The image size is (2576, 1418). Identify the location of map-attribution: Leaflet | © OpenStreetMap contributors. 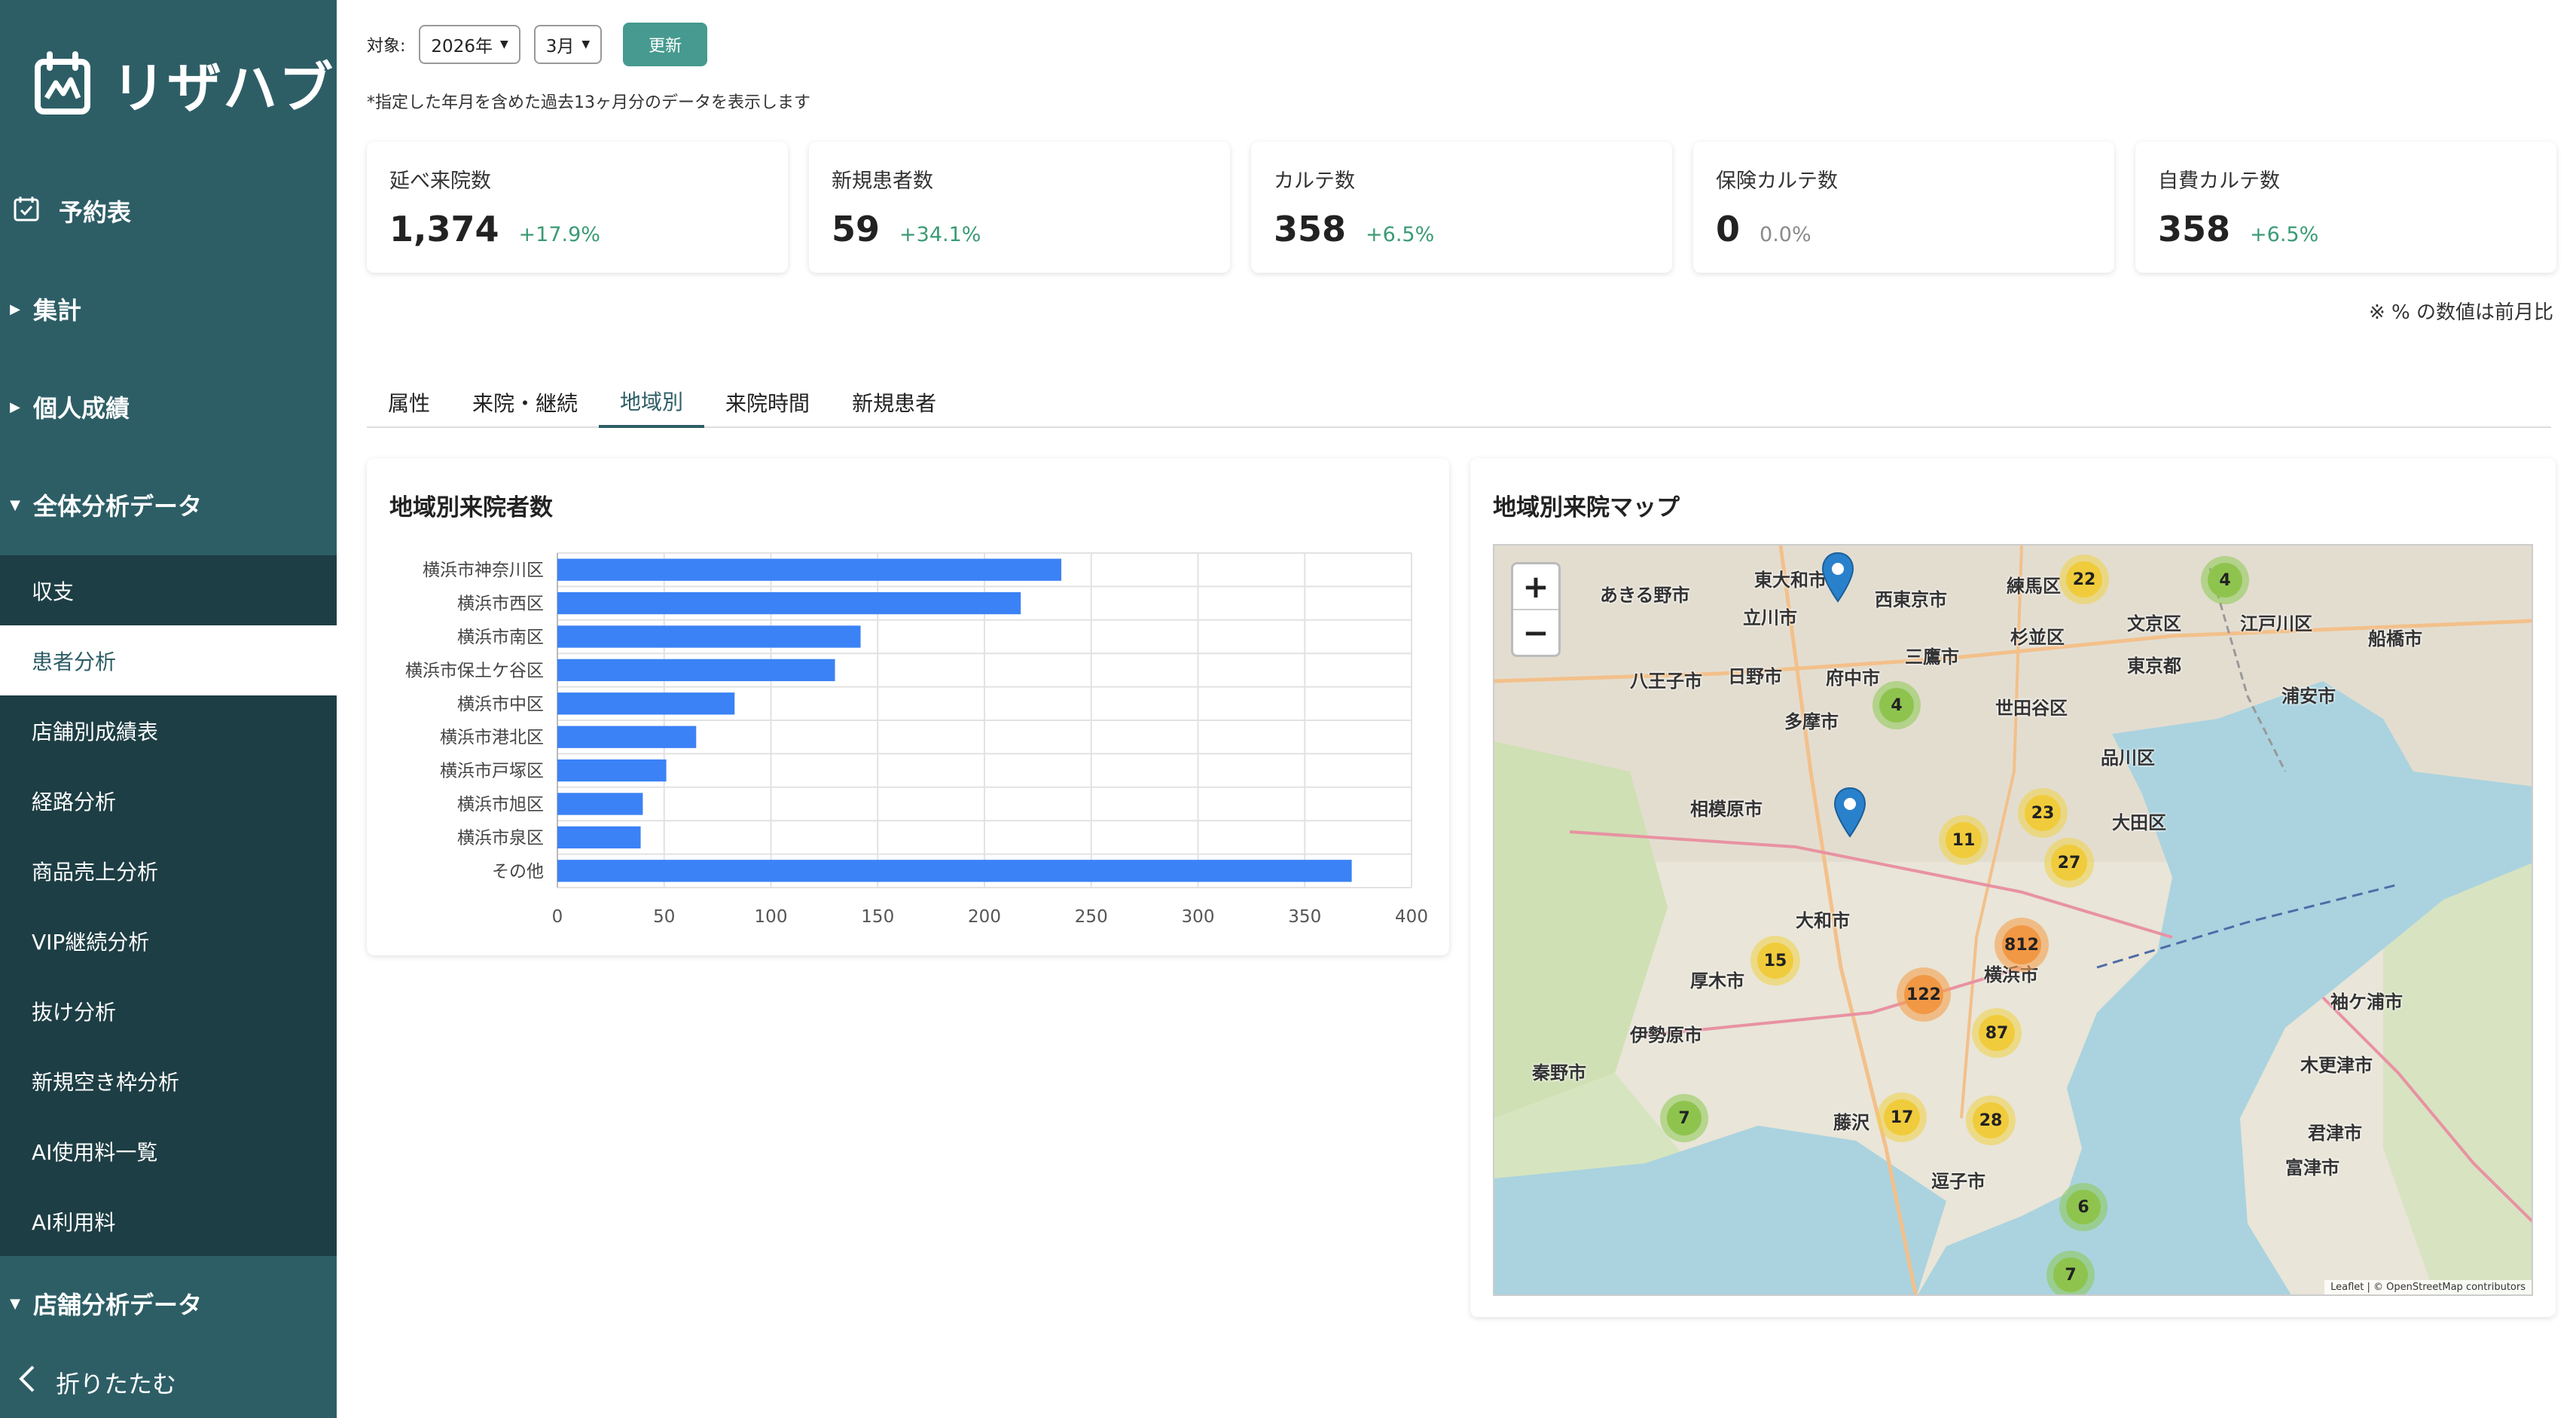
(2428, 1287).